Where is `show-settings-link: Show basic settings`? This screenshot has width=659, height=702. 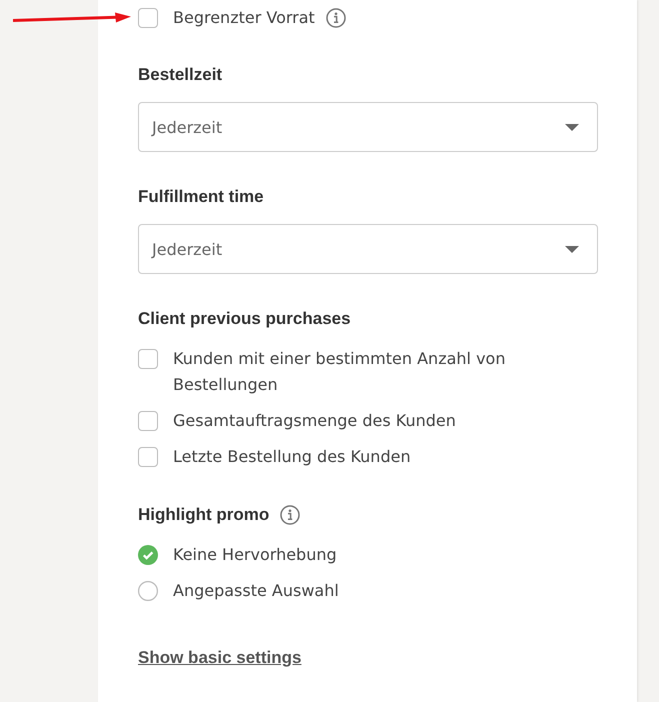 show-settings-link: Show basic settings is located at coordinates (220, 657).